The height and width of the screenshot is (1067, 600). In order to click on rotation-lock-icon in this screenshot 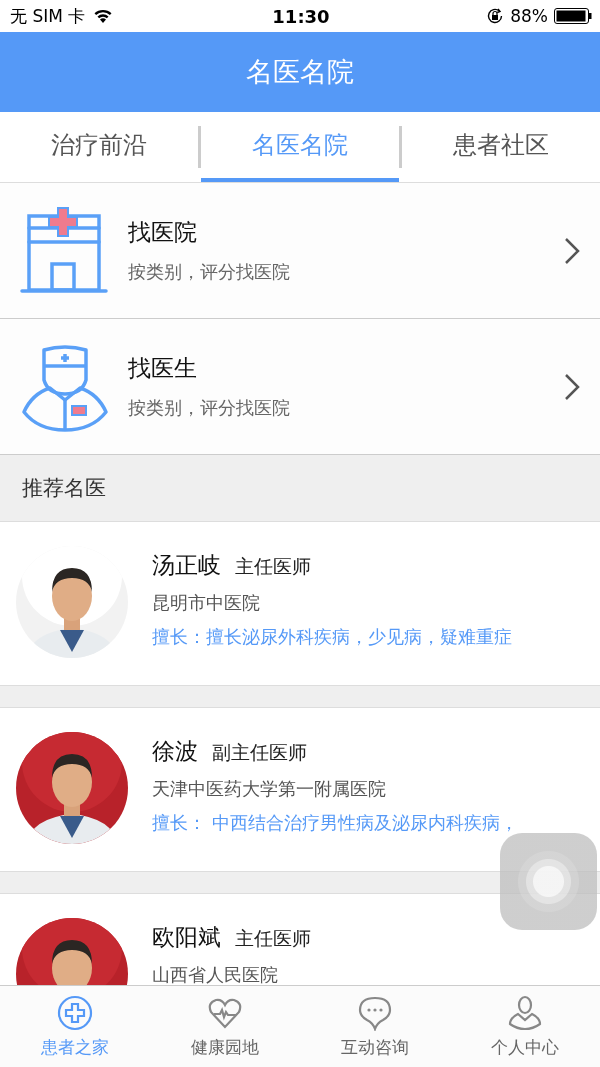, I will do `click(495, 16)`.